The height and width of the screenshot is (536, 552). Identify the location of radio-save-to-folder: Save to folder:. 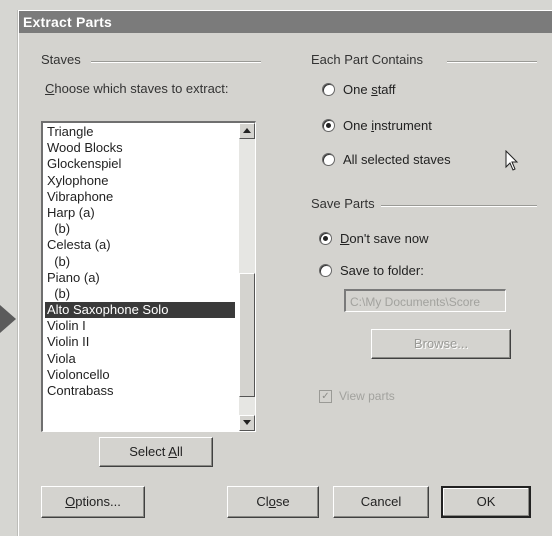
(371, 270).